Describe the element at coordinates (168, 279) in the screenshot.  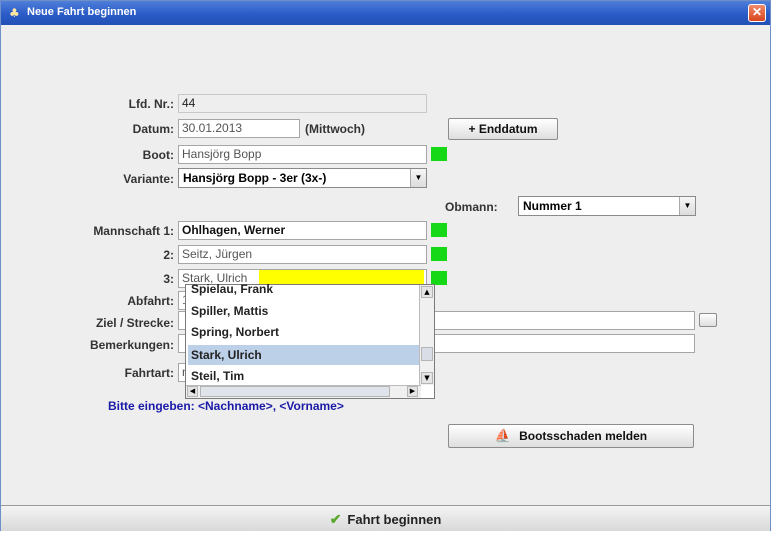
I see `mannschaft-3-label: 3:` at that location.